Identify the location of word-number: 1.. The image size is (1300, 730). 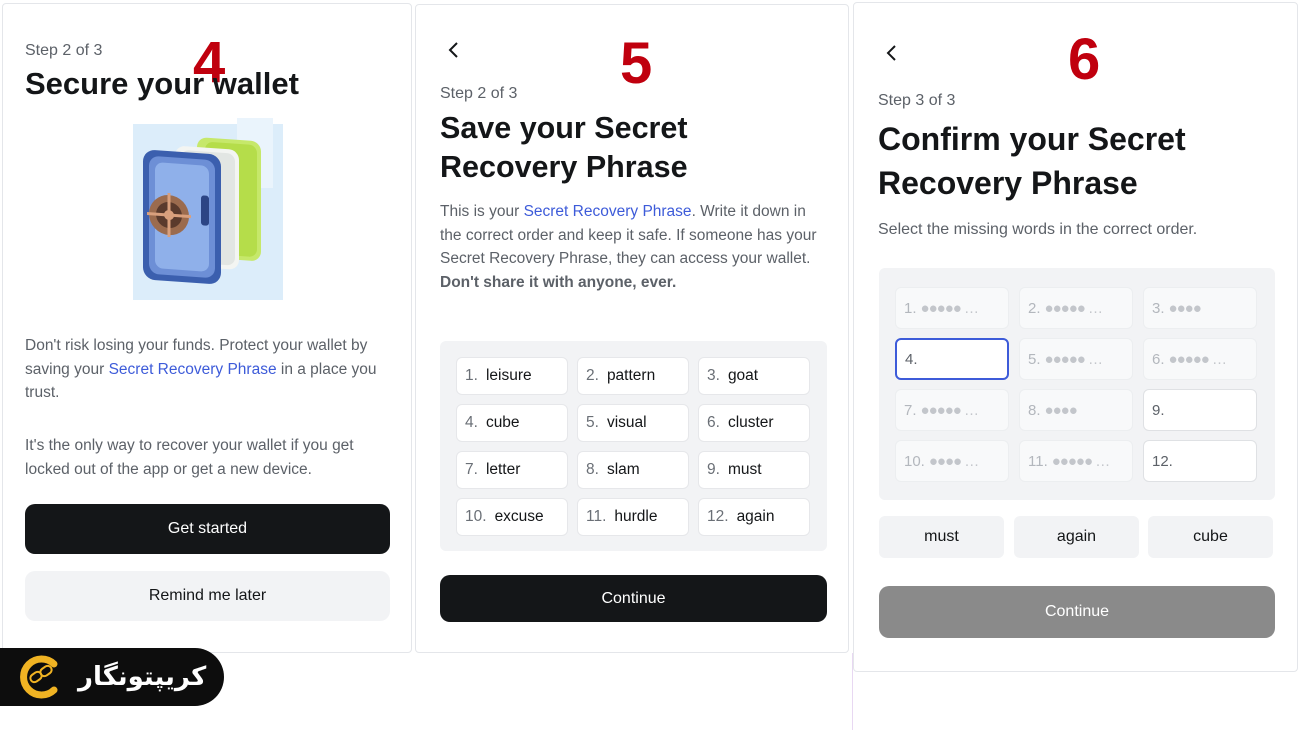
(471, 375).